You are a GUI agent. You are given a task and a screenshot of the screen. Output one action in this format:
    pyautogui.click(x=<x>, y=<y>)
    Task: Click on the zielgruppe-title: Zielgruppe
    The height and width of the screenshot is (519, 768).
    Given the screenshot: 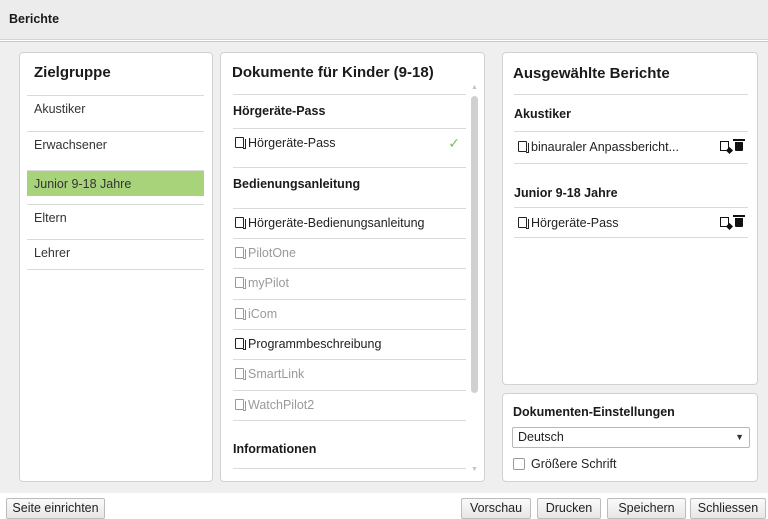 What is the action you would take?
    pyautogui.click(x=72, y=72)
    